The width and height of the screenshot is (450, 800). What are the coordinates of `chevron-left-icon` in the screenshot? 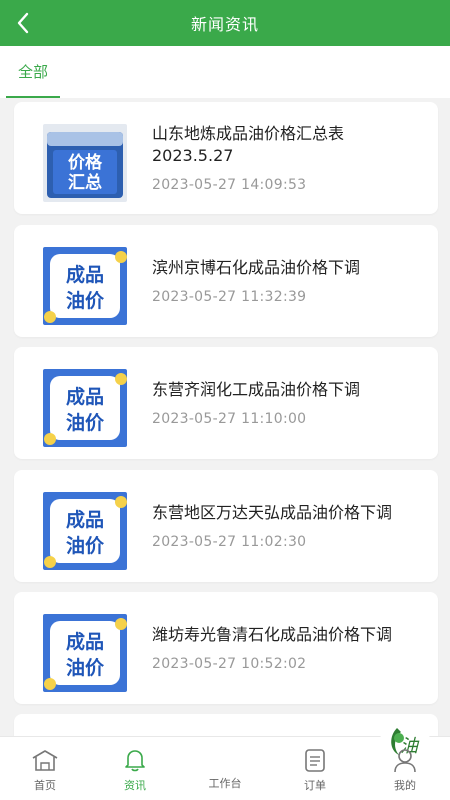 It's located at (23, 23).